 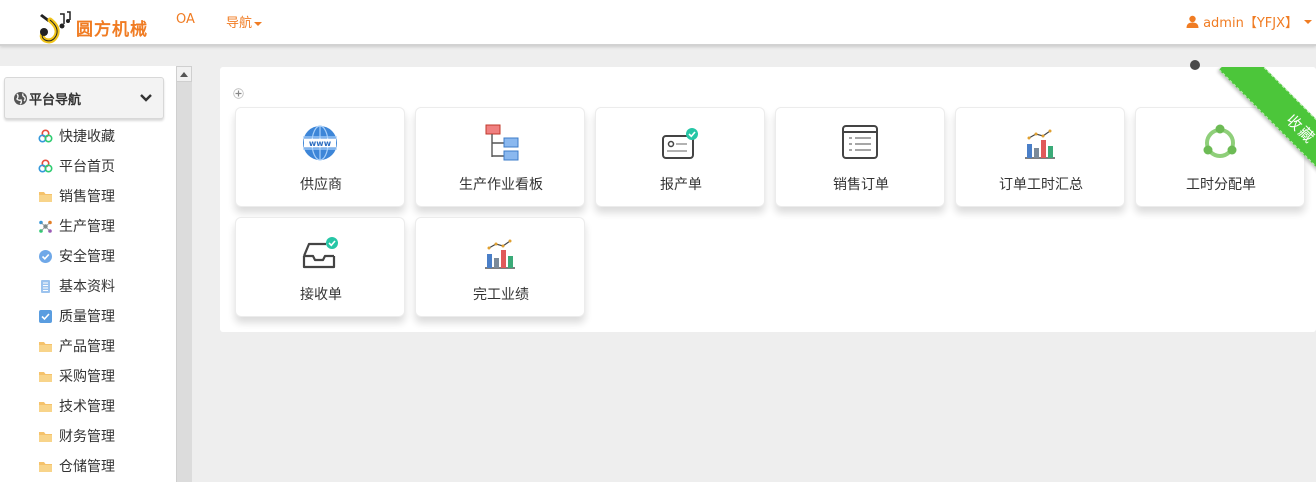 I want to click on tile-order-hours-summary: 订单工时汇总, so click(x=1040, y=157).